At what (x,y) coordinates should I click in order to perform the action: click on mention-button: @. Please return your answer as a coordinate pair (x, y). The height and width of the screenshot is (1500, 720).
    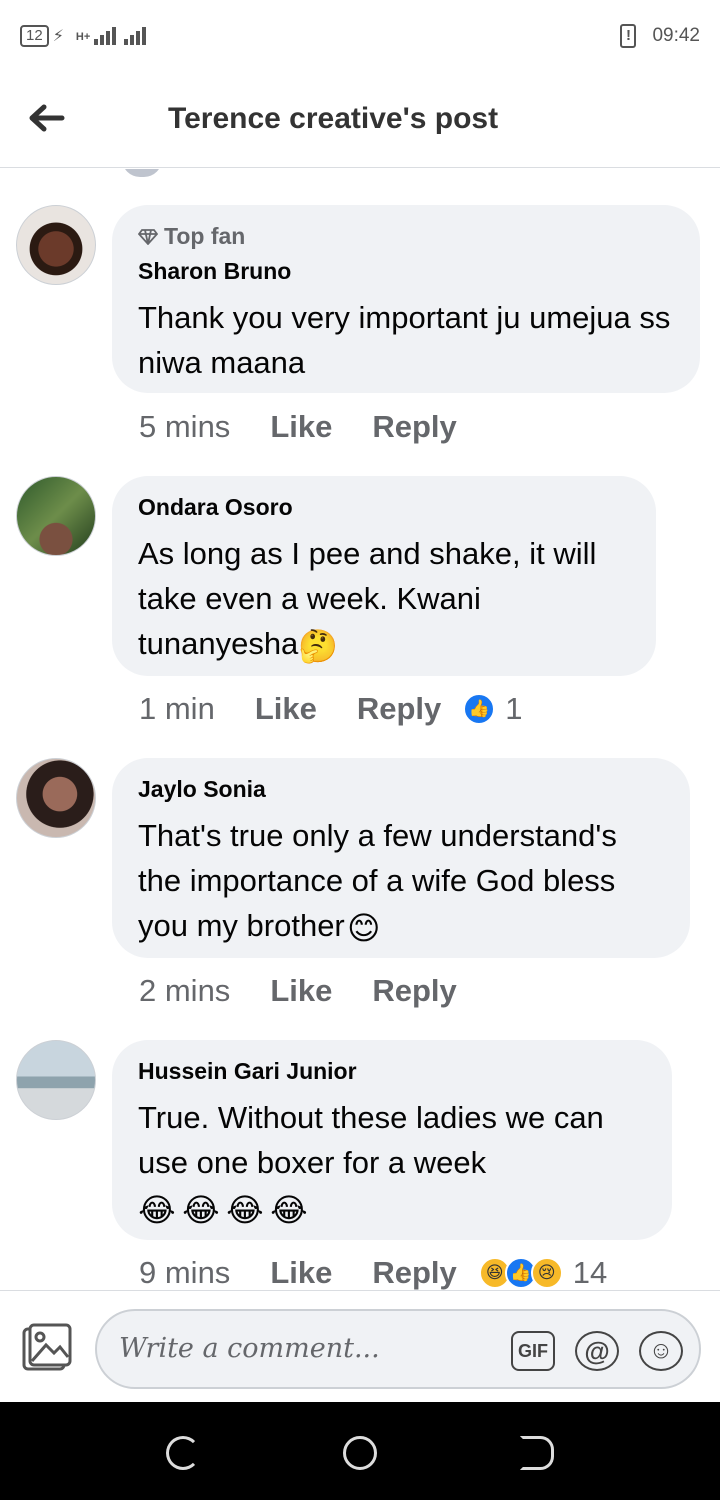
    Looking at the image, I should click on (597, 1351).